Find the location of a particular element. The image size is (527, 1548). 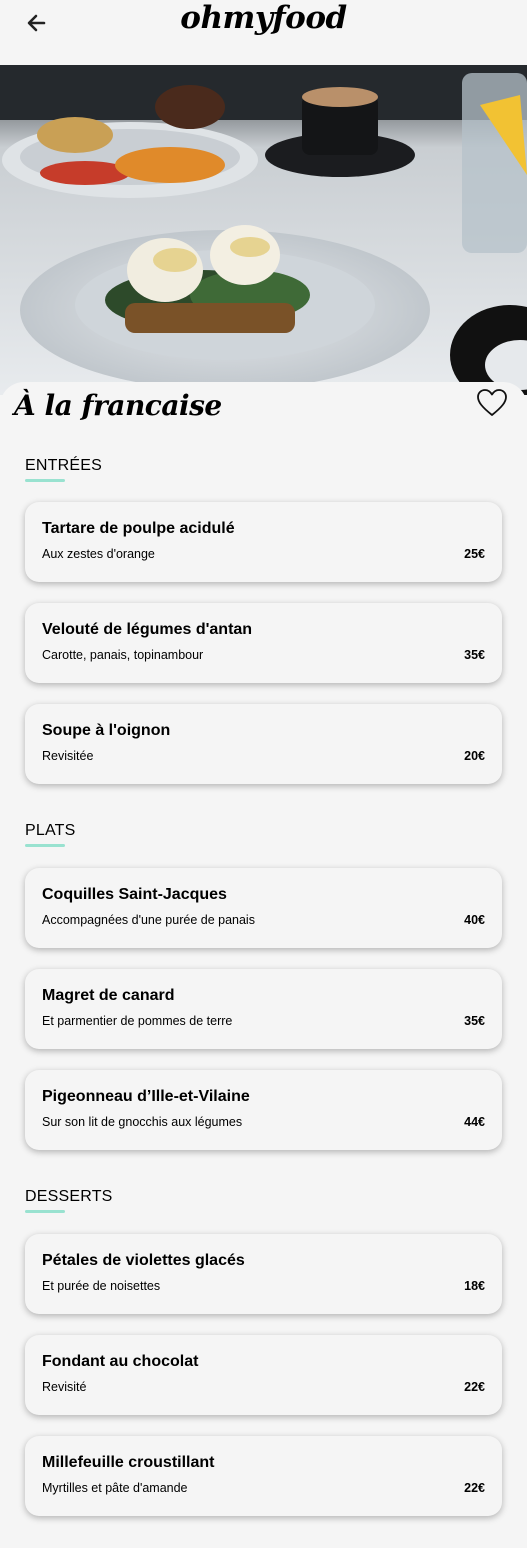

menu-item-price: 40€ is located at coordinates (474, 920).